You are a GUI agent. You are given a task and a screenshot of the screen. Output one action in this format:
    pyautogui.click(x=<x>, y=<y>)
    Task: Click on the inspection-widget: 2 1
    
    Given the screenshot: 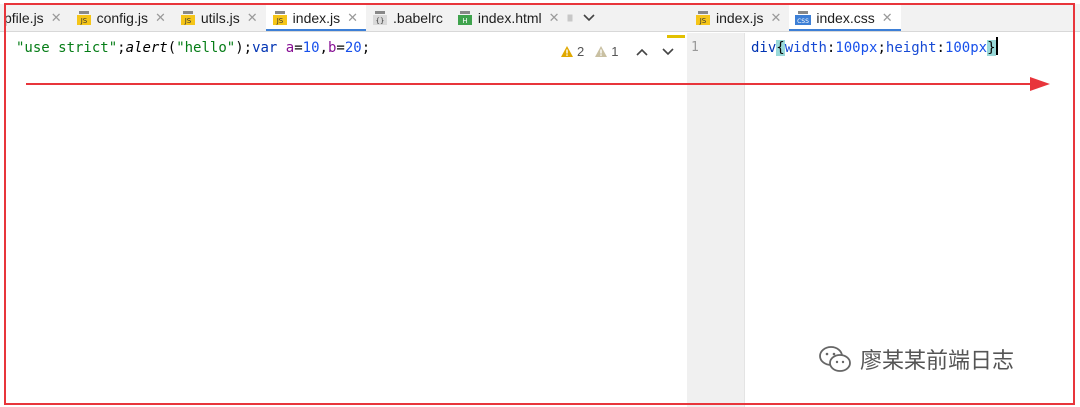 What is the action you would take?
    pyautogui.click(x=618, y=51)
    